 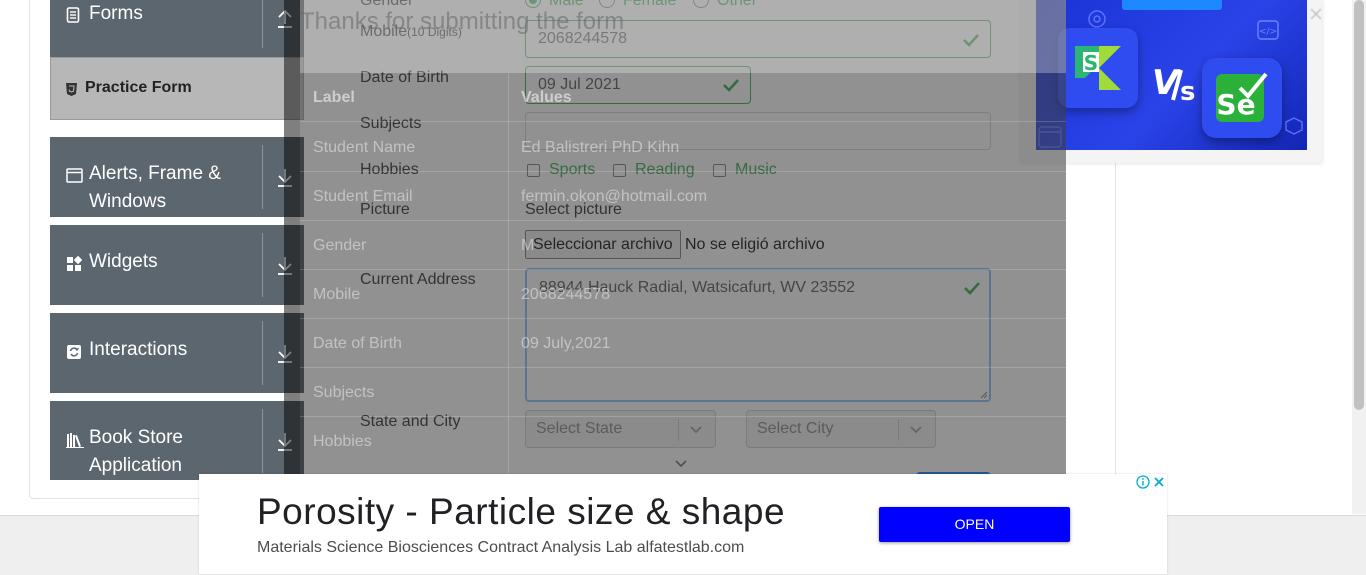 I want to click on table-cell-value: 09 July,2021, so click(x=566, y=343).